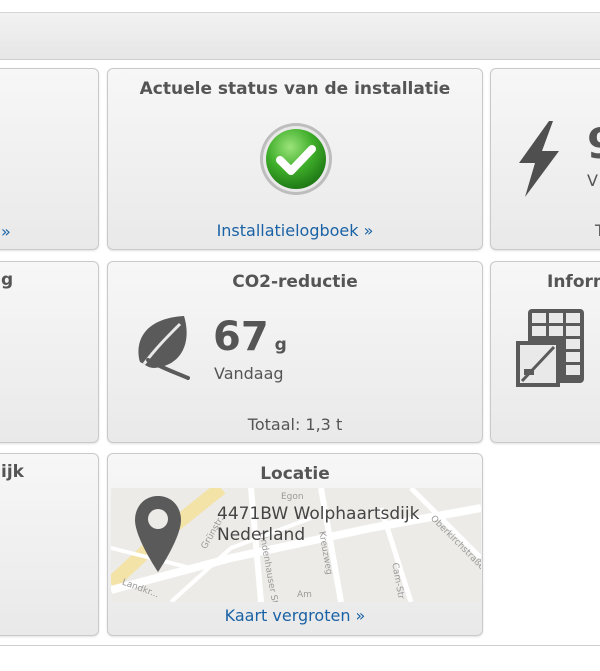 This screenshot has height=671, width=600. Describe the element at coordinates (49, 159) in the screenshot. I see `left-card-row1: »` at that location.